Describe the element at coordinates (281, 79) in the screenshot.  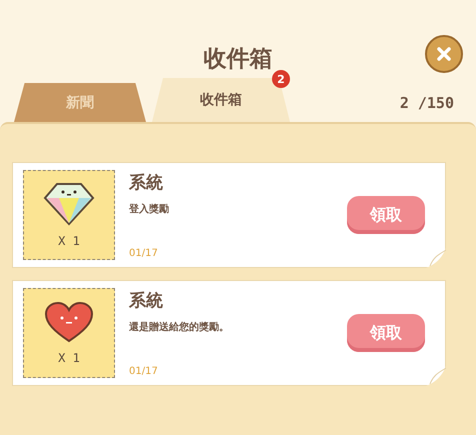
I see `notification-badge: 2` at that location.